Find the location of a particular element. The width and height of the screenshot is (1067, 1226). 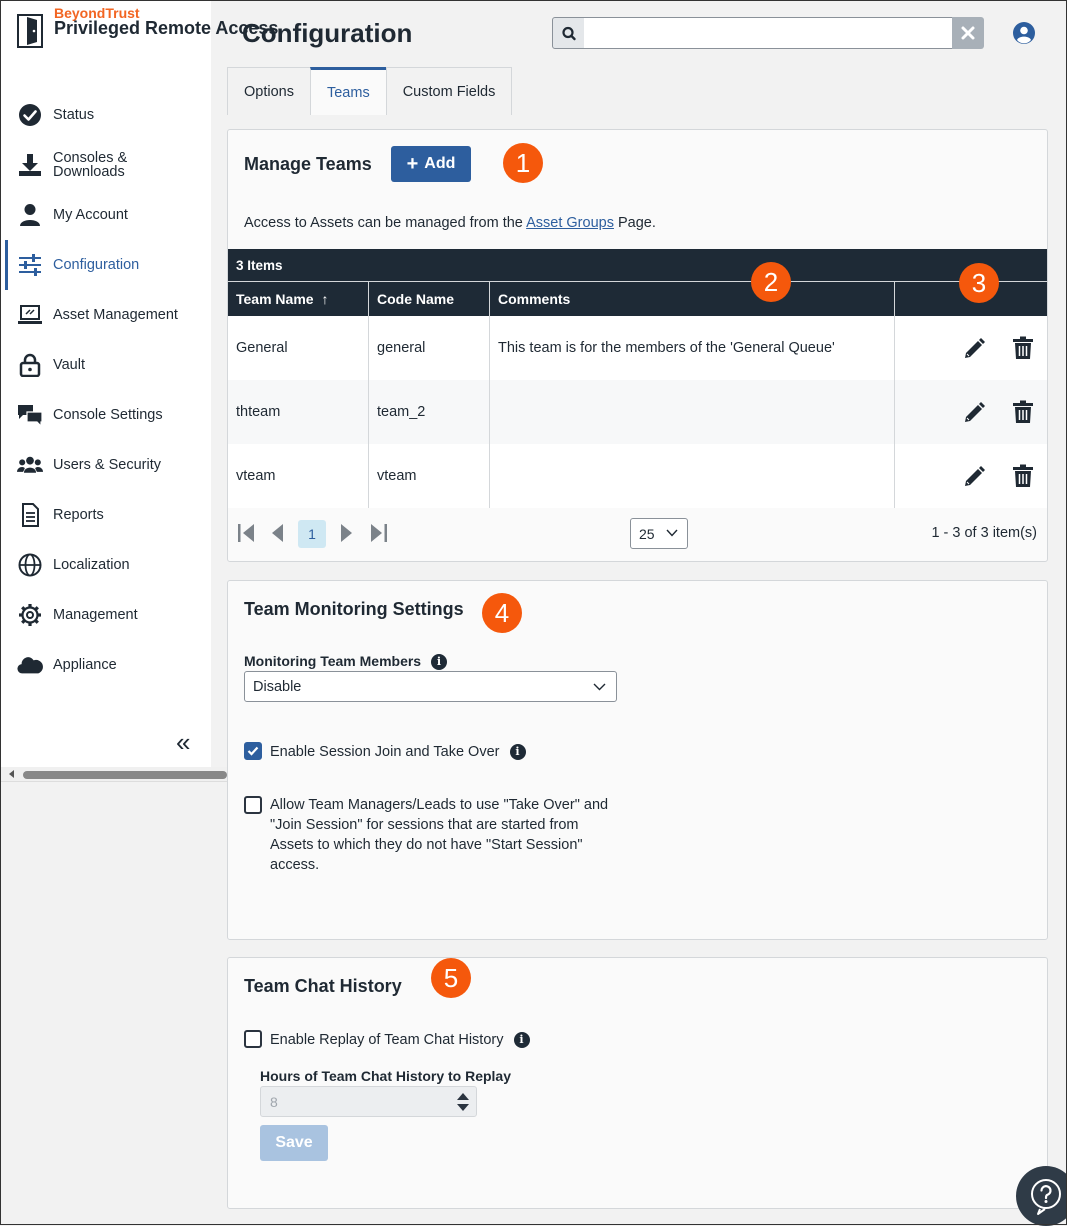

sidebar-horizontal-scrollbar is located at coordinates (114, 774).